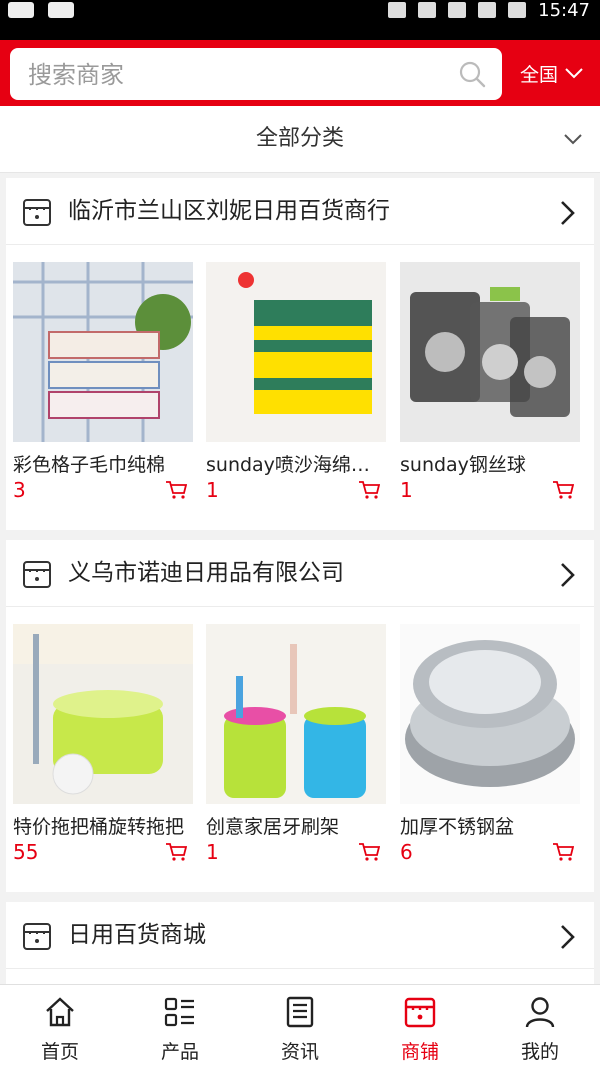 The width and height of the screenshot is (600, 1068). I want to click on shop-header: 日用百货商城, so click(300, 935).